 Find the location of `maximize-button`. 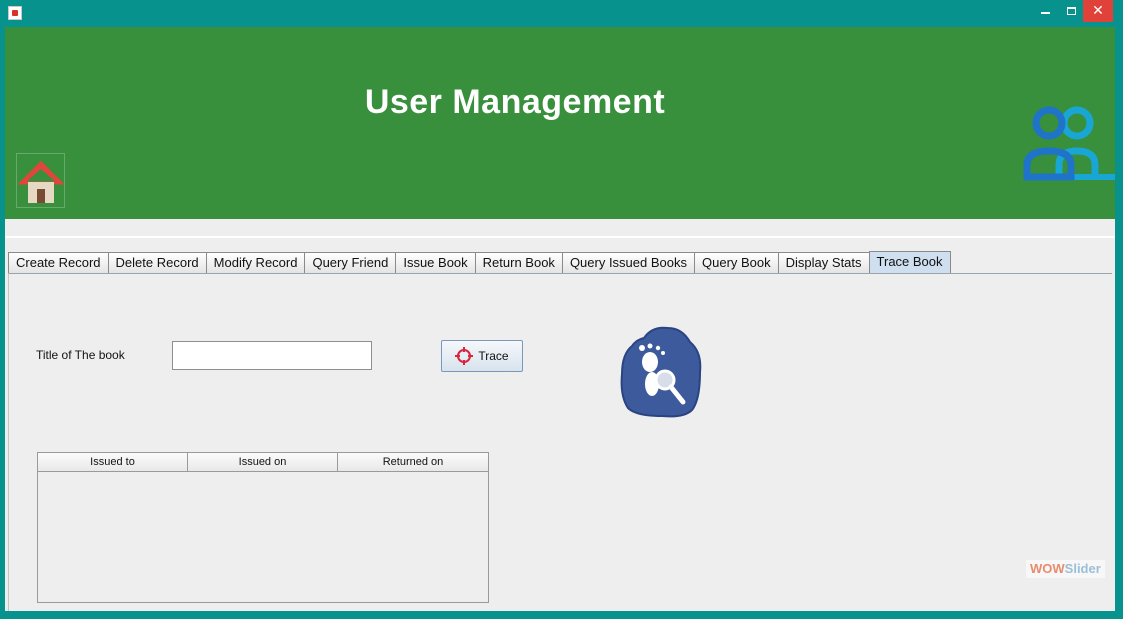

maximize-button is located at coordinates (1071, 11).